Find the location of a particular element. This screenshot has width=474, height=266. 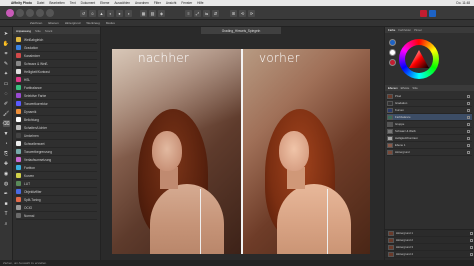

adjustment-item: Gradation is located at coordinates (56, 48).